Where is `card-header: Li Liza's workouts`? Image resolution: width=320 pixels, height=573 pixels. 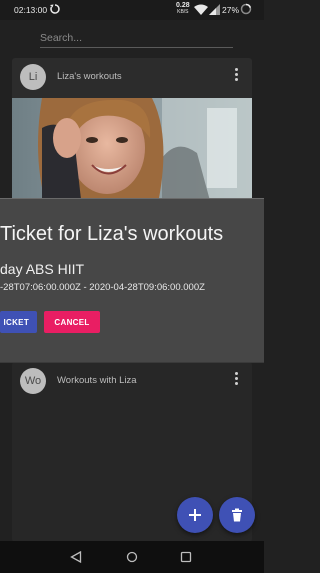 card-header: Li Liza's workouts is located at coordinates (132, 77).